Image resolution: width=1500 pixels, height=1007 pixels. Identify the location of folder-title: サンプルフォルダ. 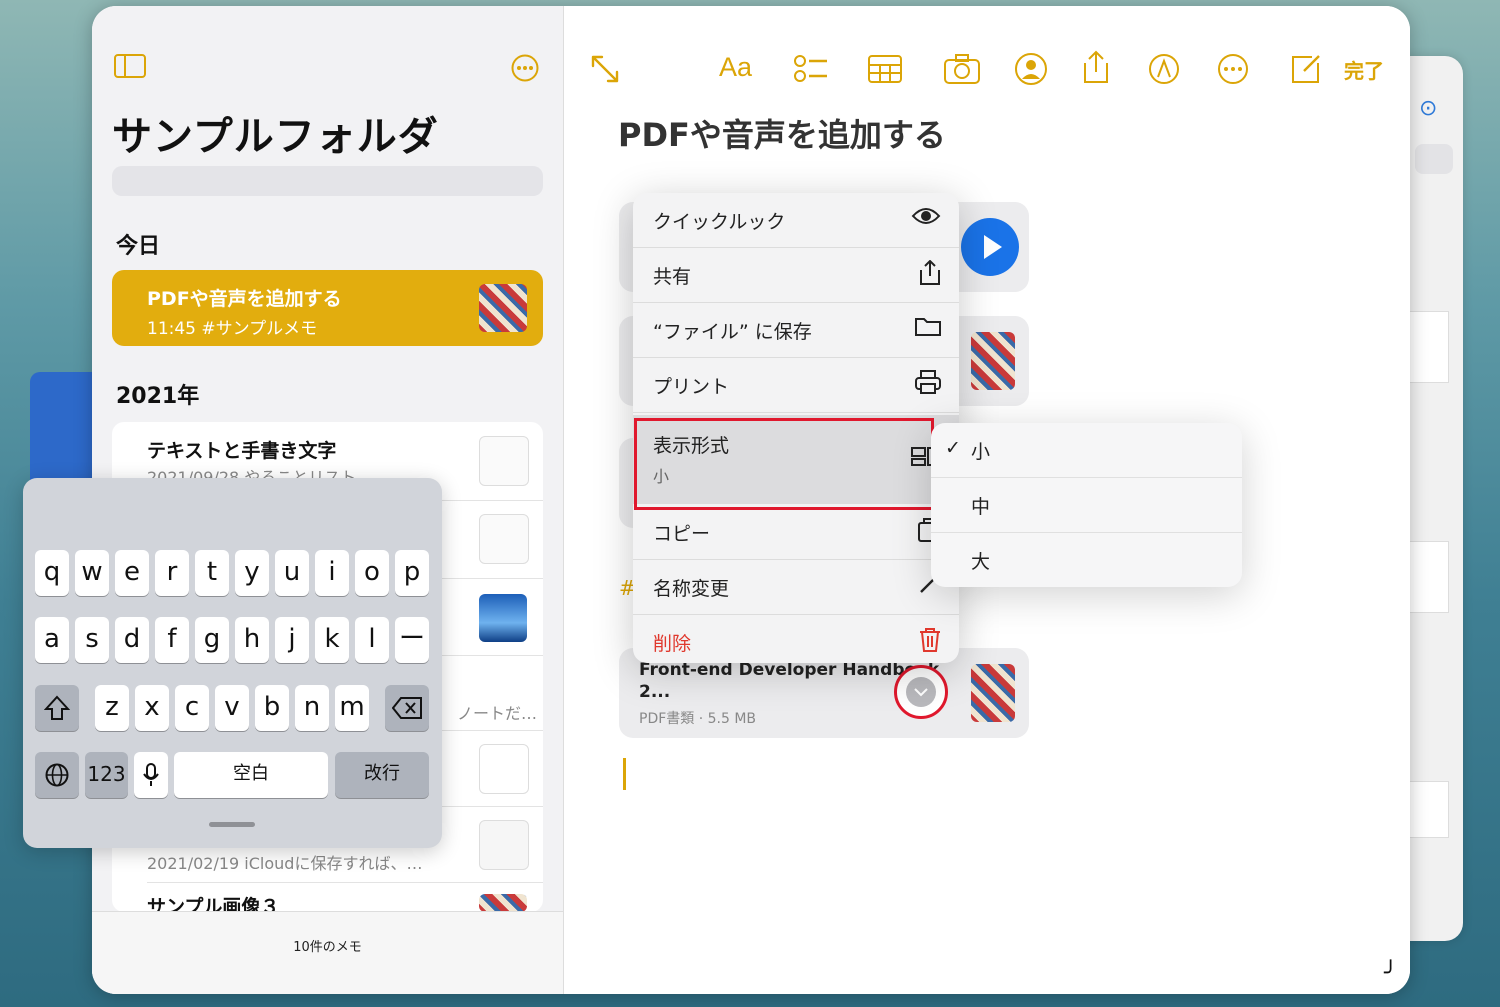
(275, 137).